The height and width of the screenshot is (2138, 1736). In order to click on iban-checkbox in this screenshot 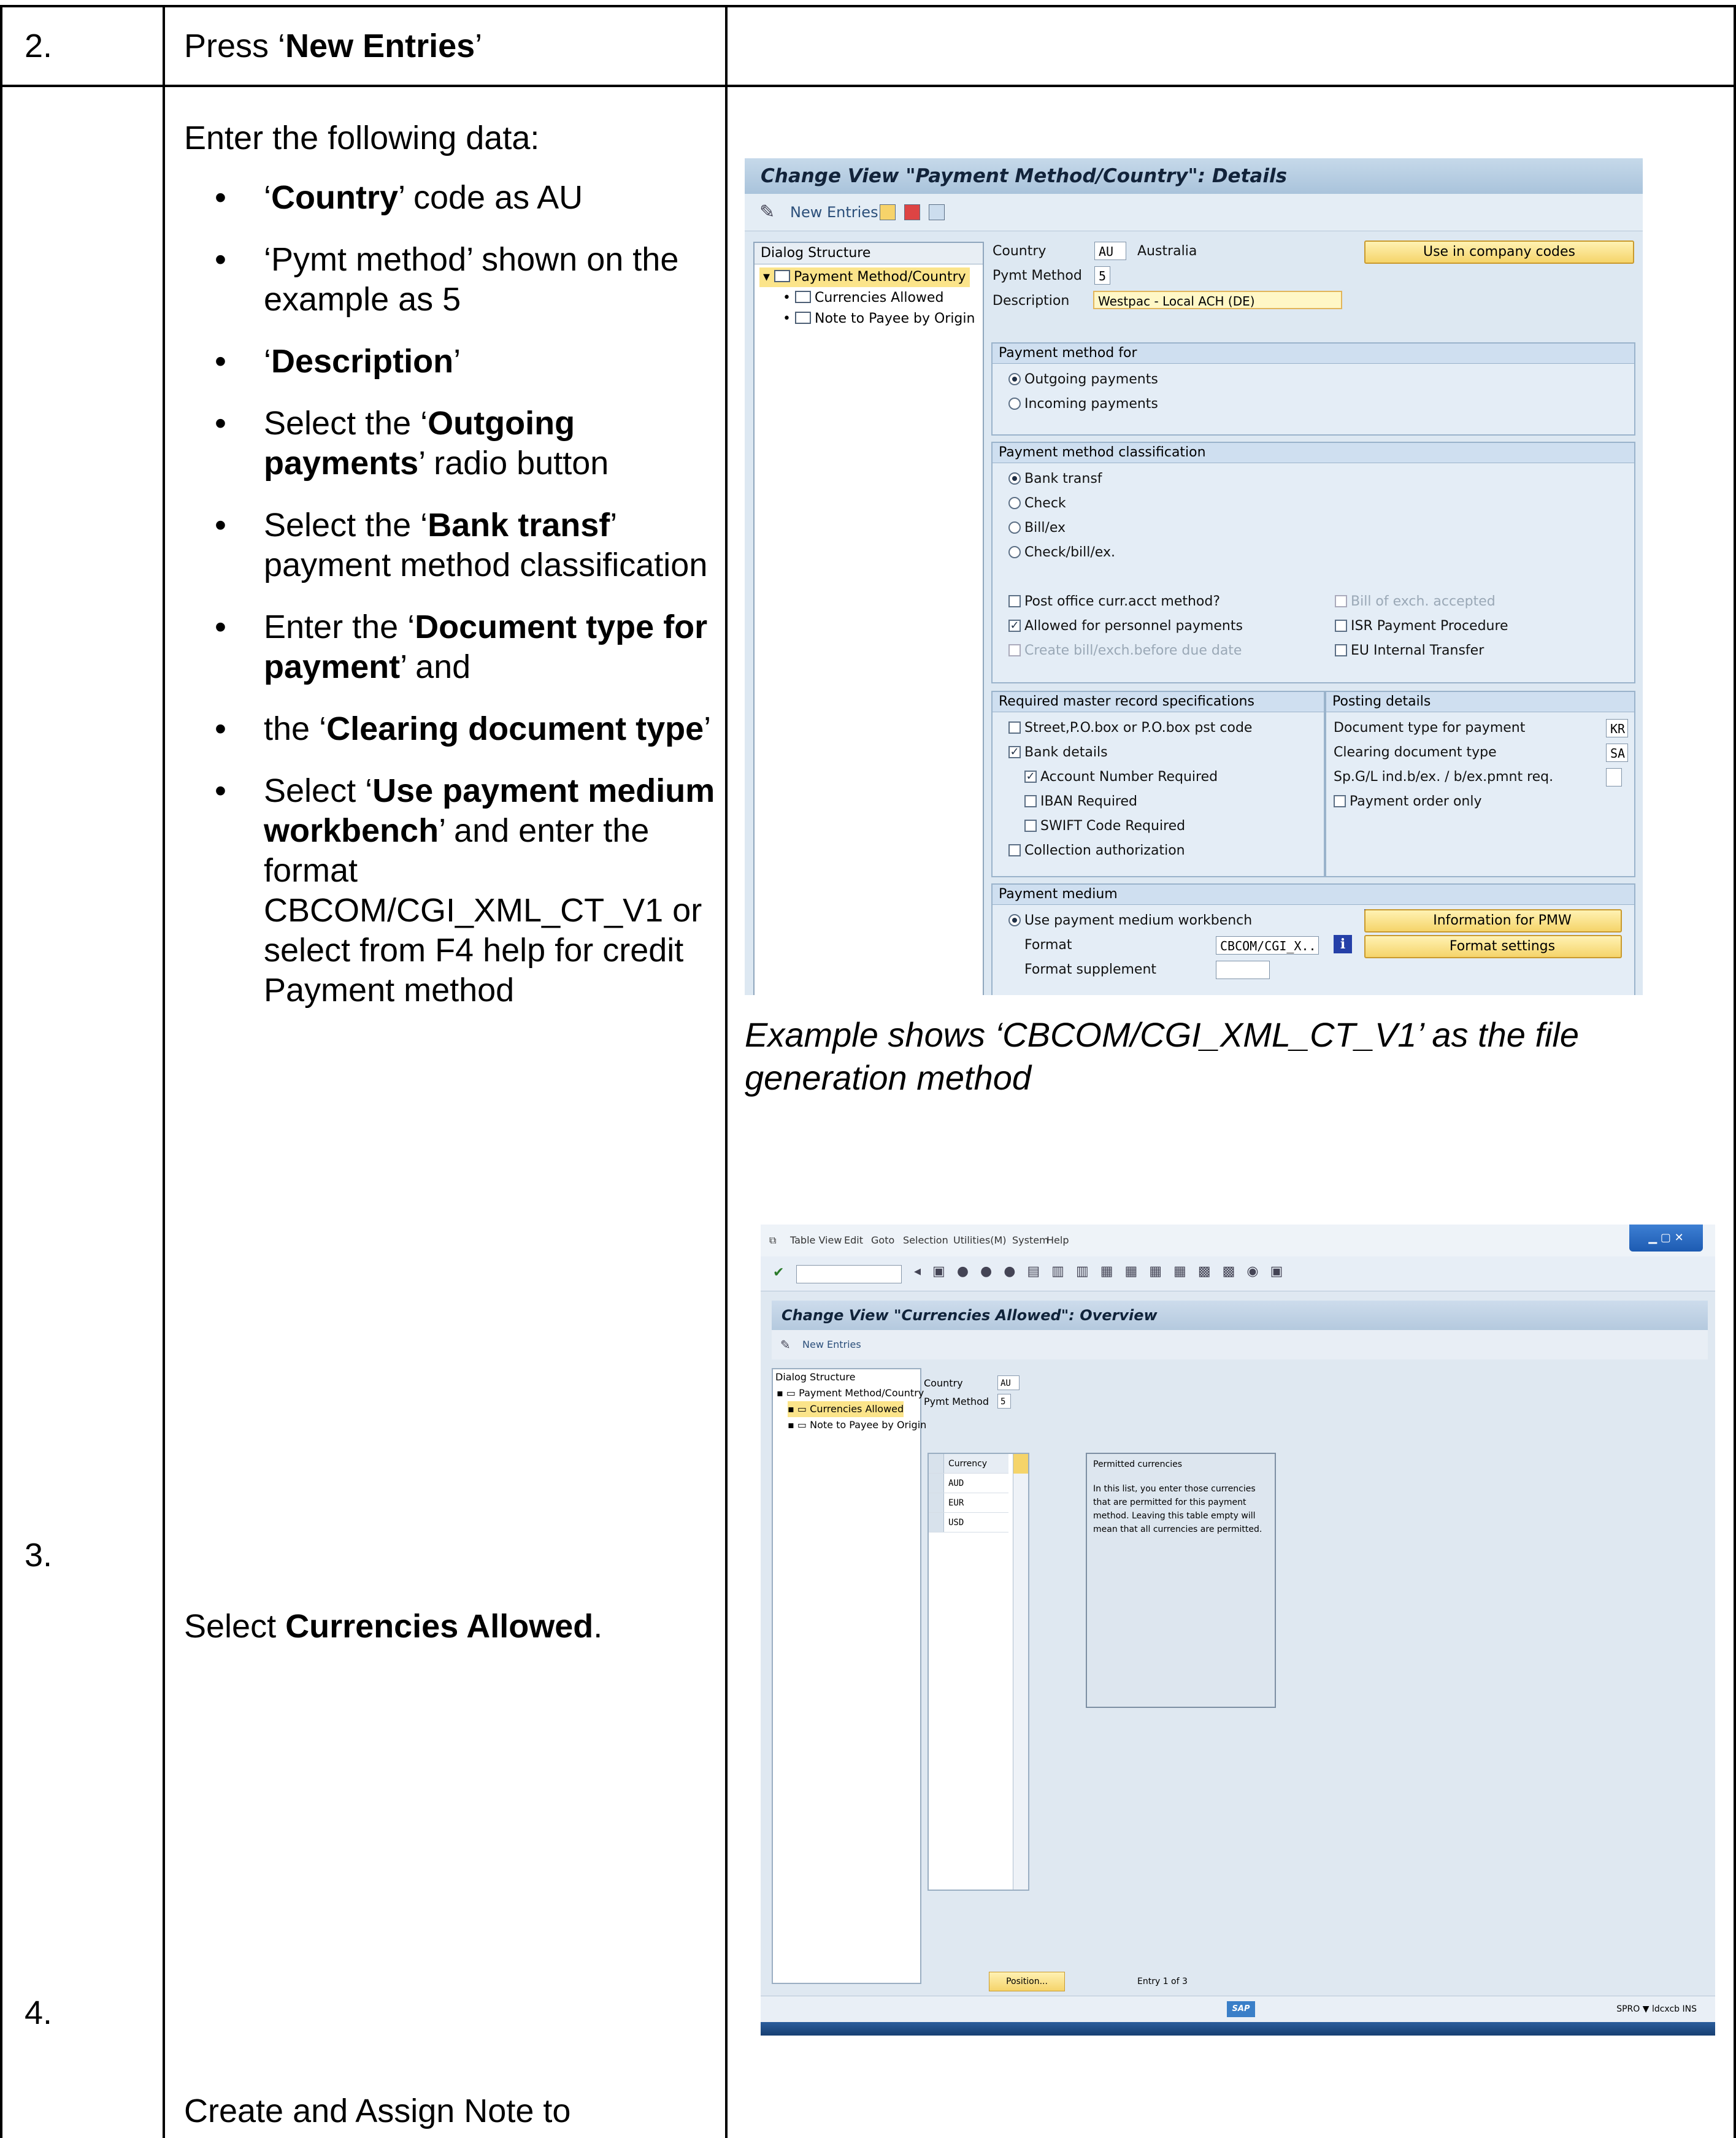, I will do `click(1030, 801)`.